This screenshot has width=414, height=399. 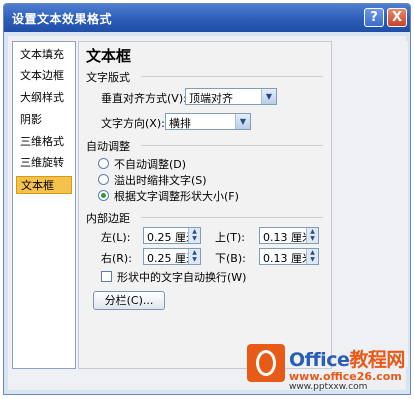 I want to click on vertical-align-label: 垂直对齐方式(V):, so click(x=144, y=98).